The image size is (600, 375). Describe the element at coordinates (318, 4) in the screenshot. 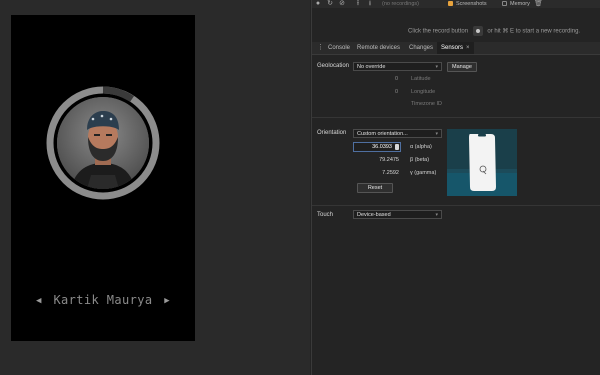

I see `record-icon: ●` at that location.